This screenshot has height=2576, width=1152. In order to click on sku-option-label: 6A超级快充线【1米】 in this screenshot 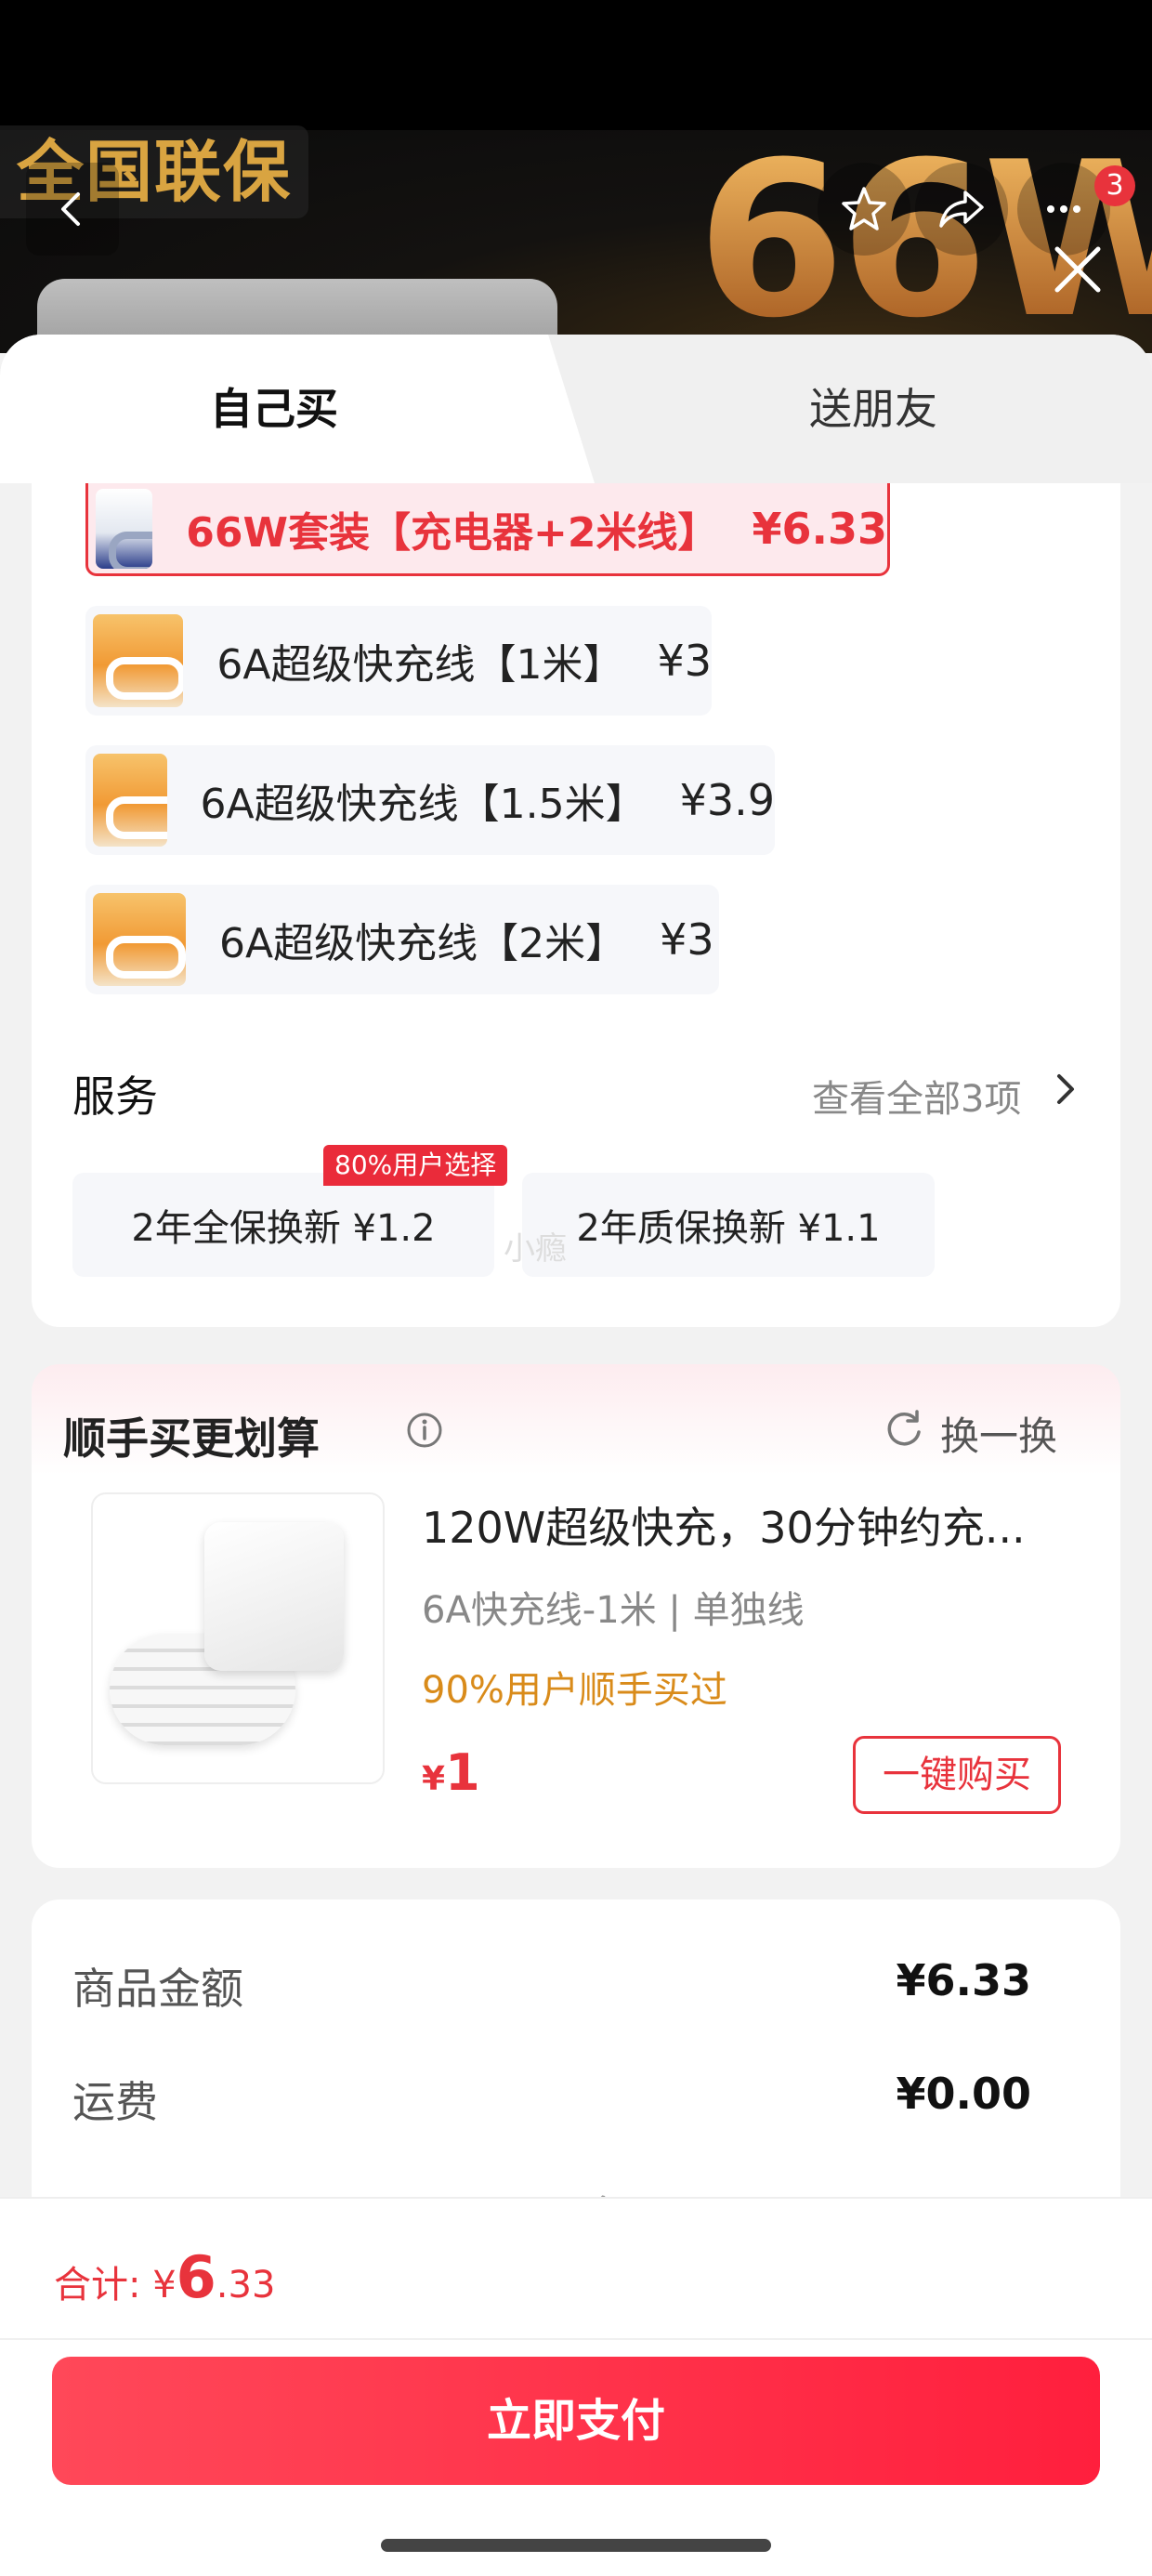, I will do `click(420, 665)`.